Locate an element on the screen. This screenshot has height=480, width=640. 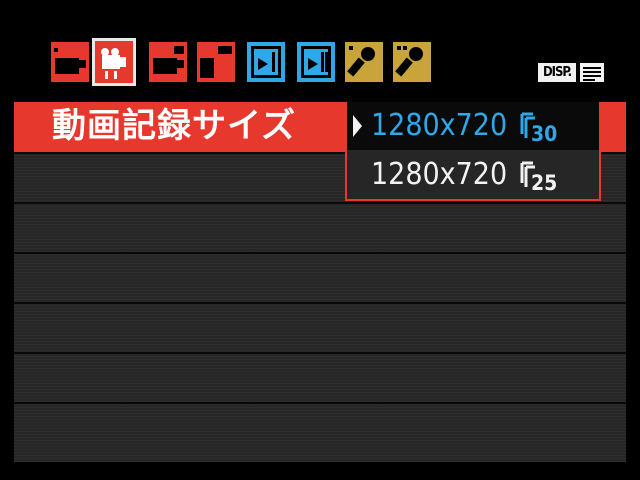
movie-camera-icon is located at coordinates (113, 63).